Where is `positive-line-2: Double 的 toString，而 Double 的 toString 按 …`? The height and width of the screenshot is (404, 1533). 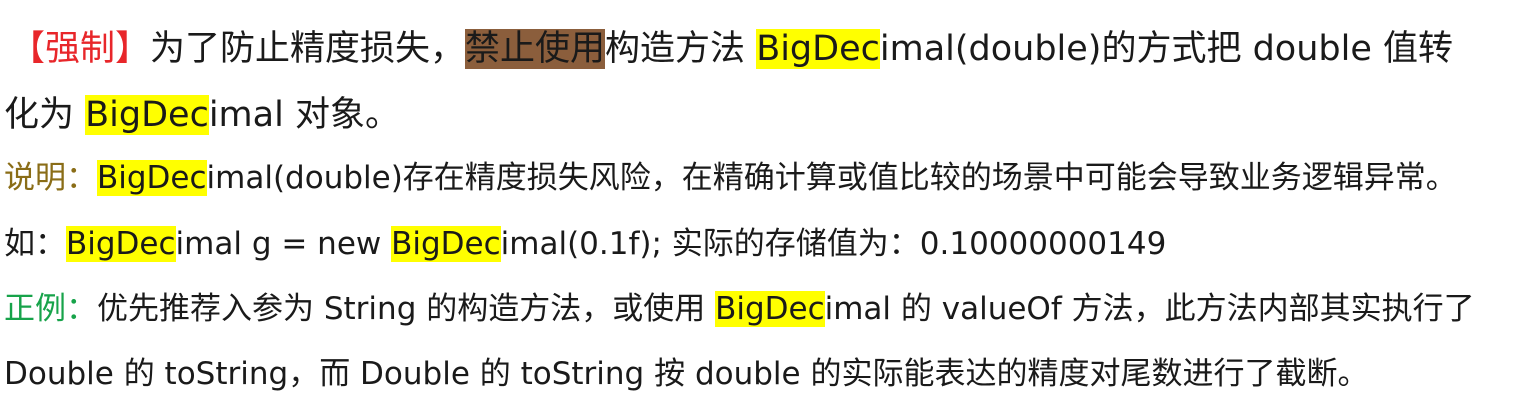 positive-line-2: Double 的 toString，而 Double 的 toString 按 … is located at coordinates (686, 370).